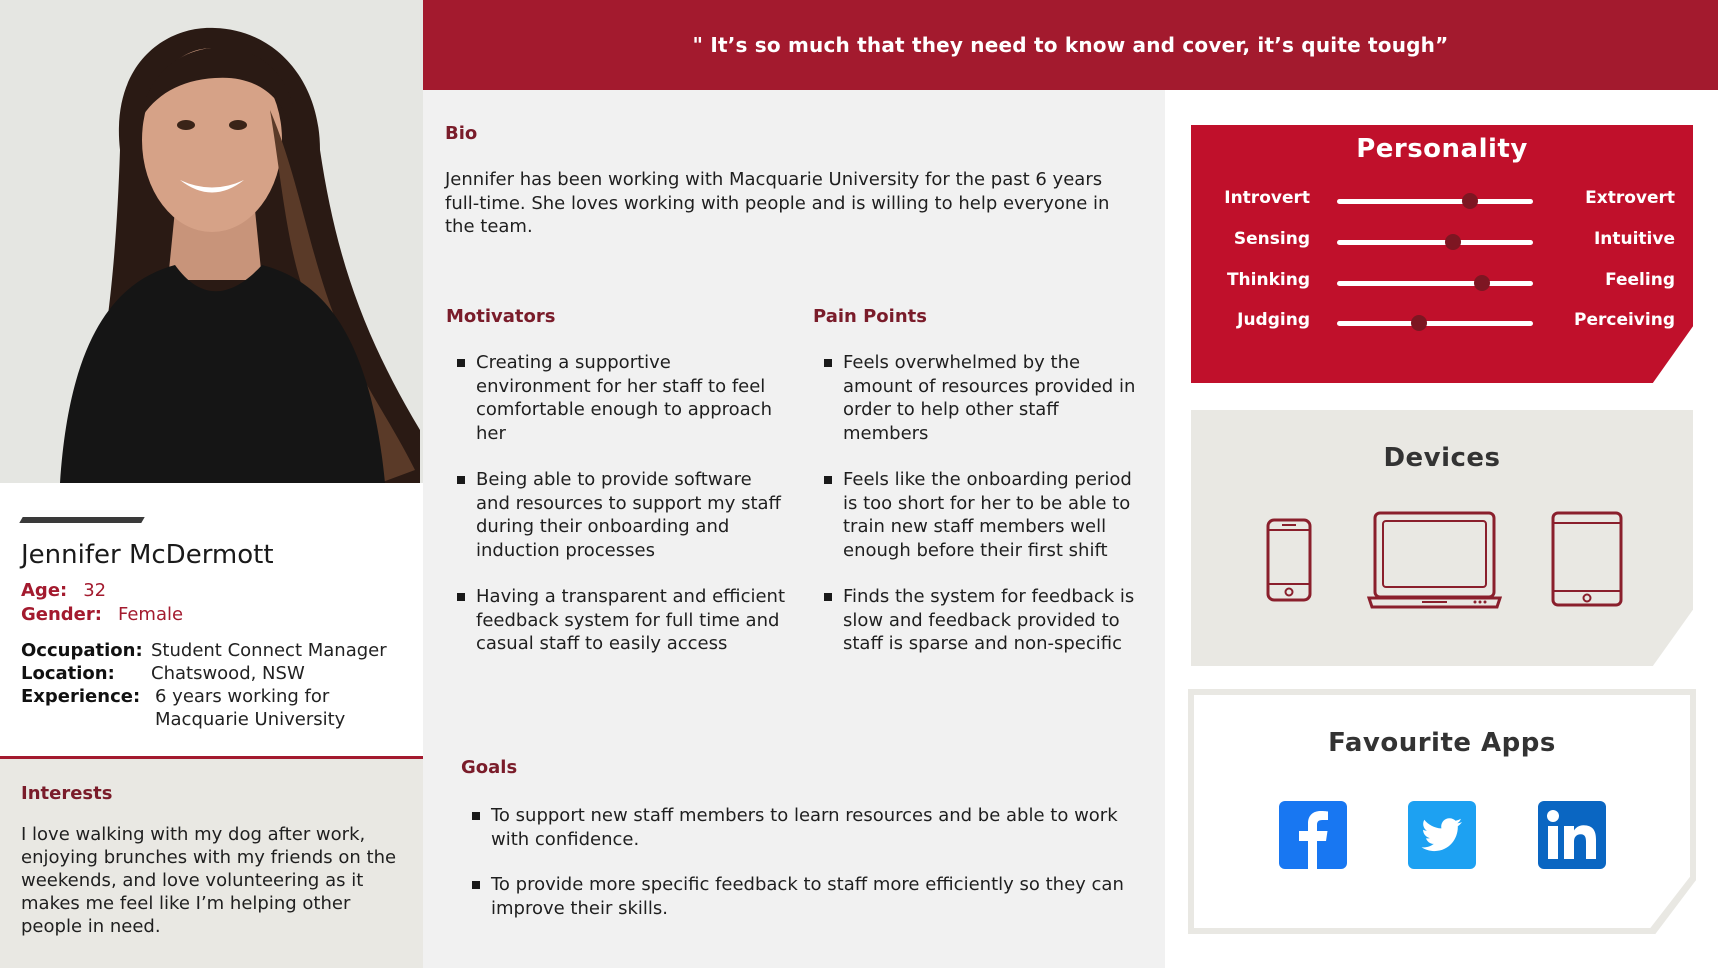 This screenshot has width=1718, height=968. What do you see at coordinates (1587, 561) in the screenshot?
I see `tablet-icon` at bounding box center [1587, 561].